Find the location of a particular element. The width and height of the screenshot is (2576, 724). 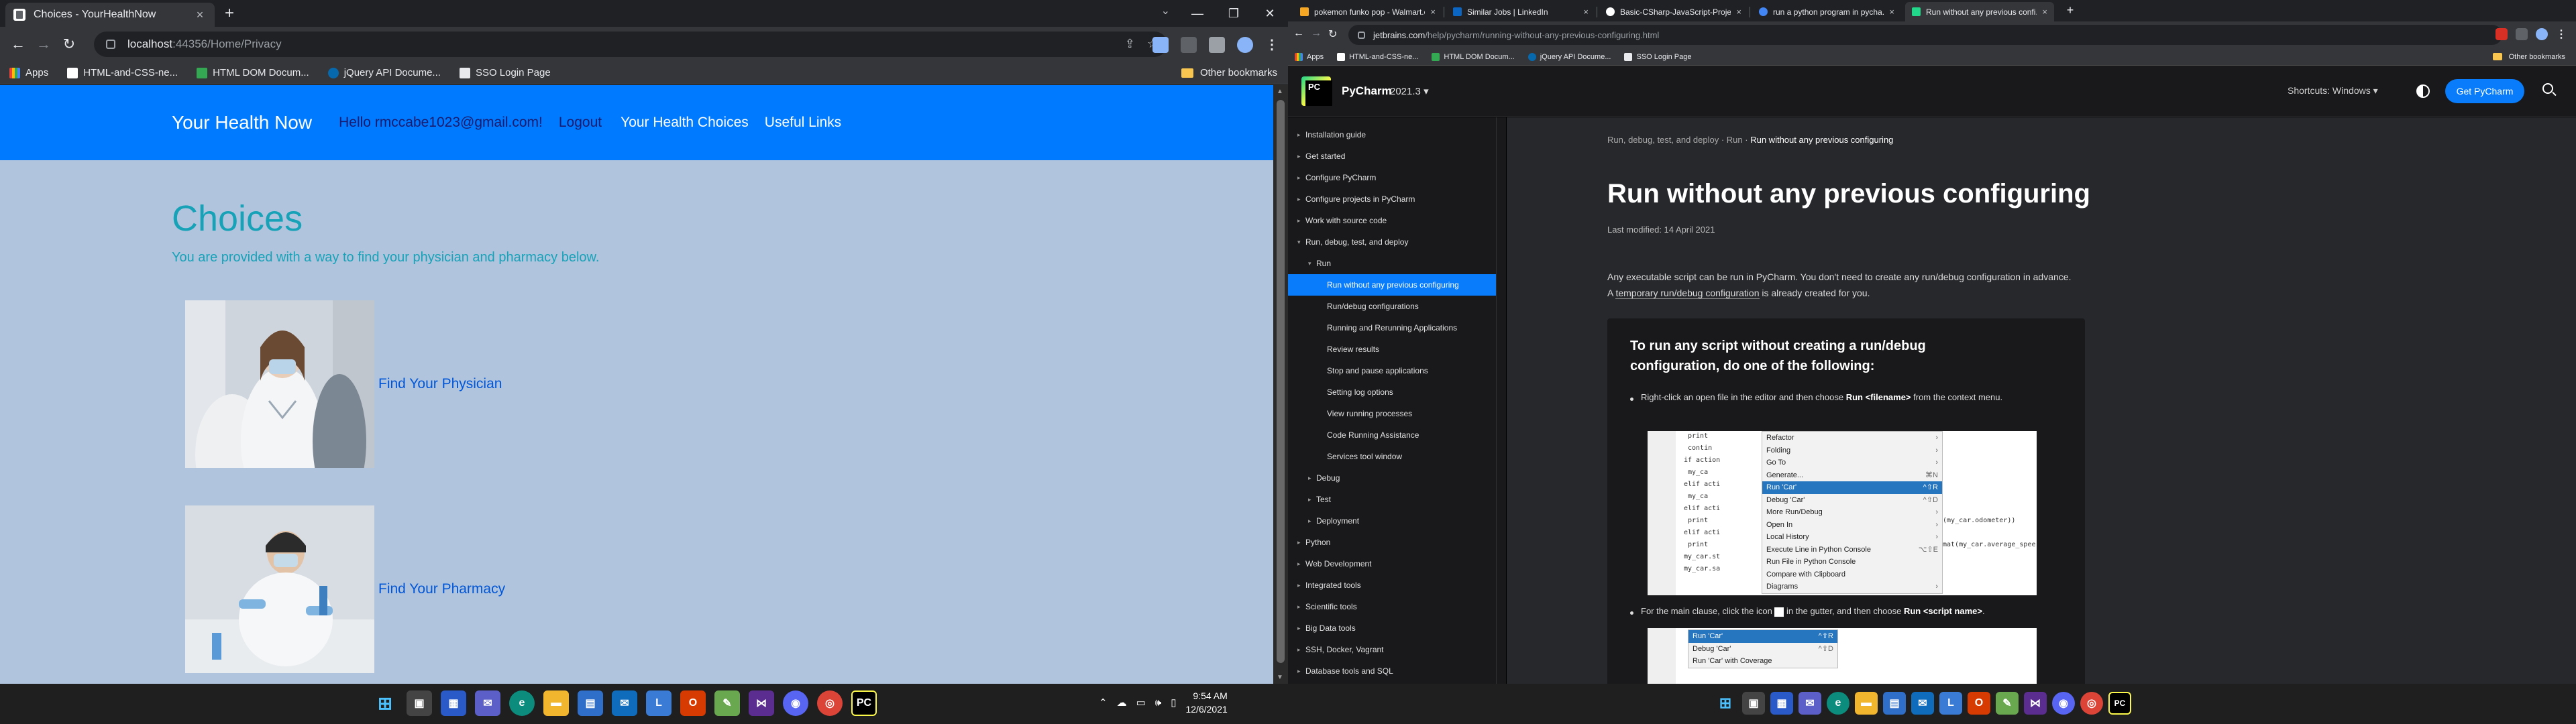

context-menu-item: Open In › is located at coordinates (1852, 525).